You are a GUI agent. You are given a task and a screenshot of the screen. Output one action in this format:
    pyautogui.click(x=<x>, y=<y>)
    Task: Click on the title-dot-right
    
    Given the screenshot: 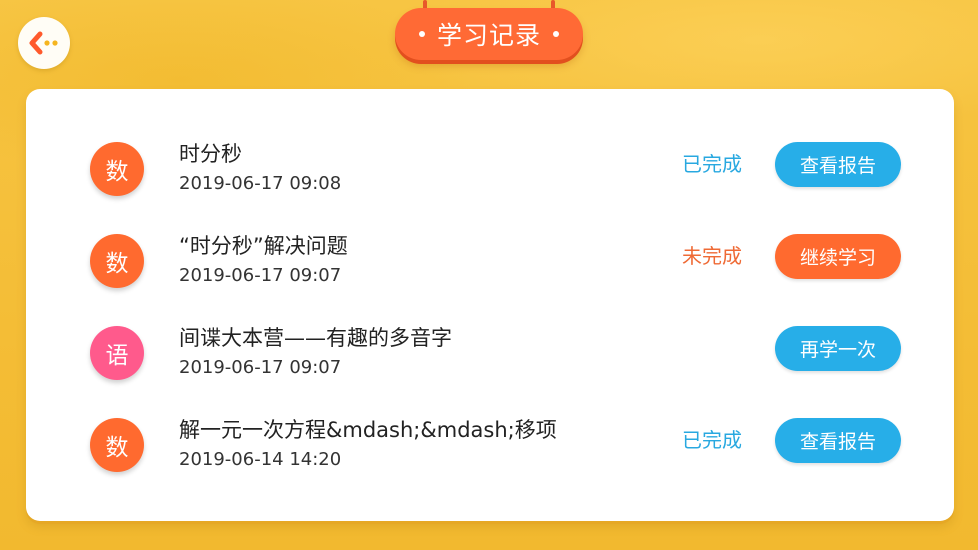 What is the action you would take?
    pyautogui.click(x=556, y=34)
    